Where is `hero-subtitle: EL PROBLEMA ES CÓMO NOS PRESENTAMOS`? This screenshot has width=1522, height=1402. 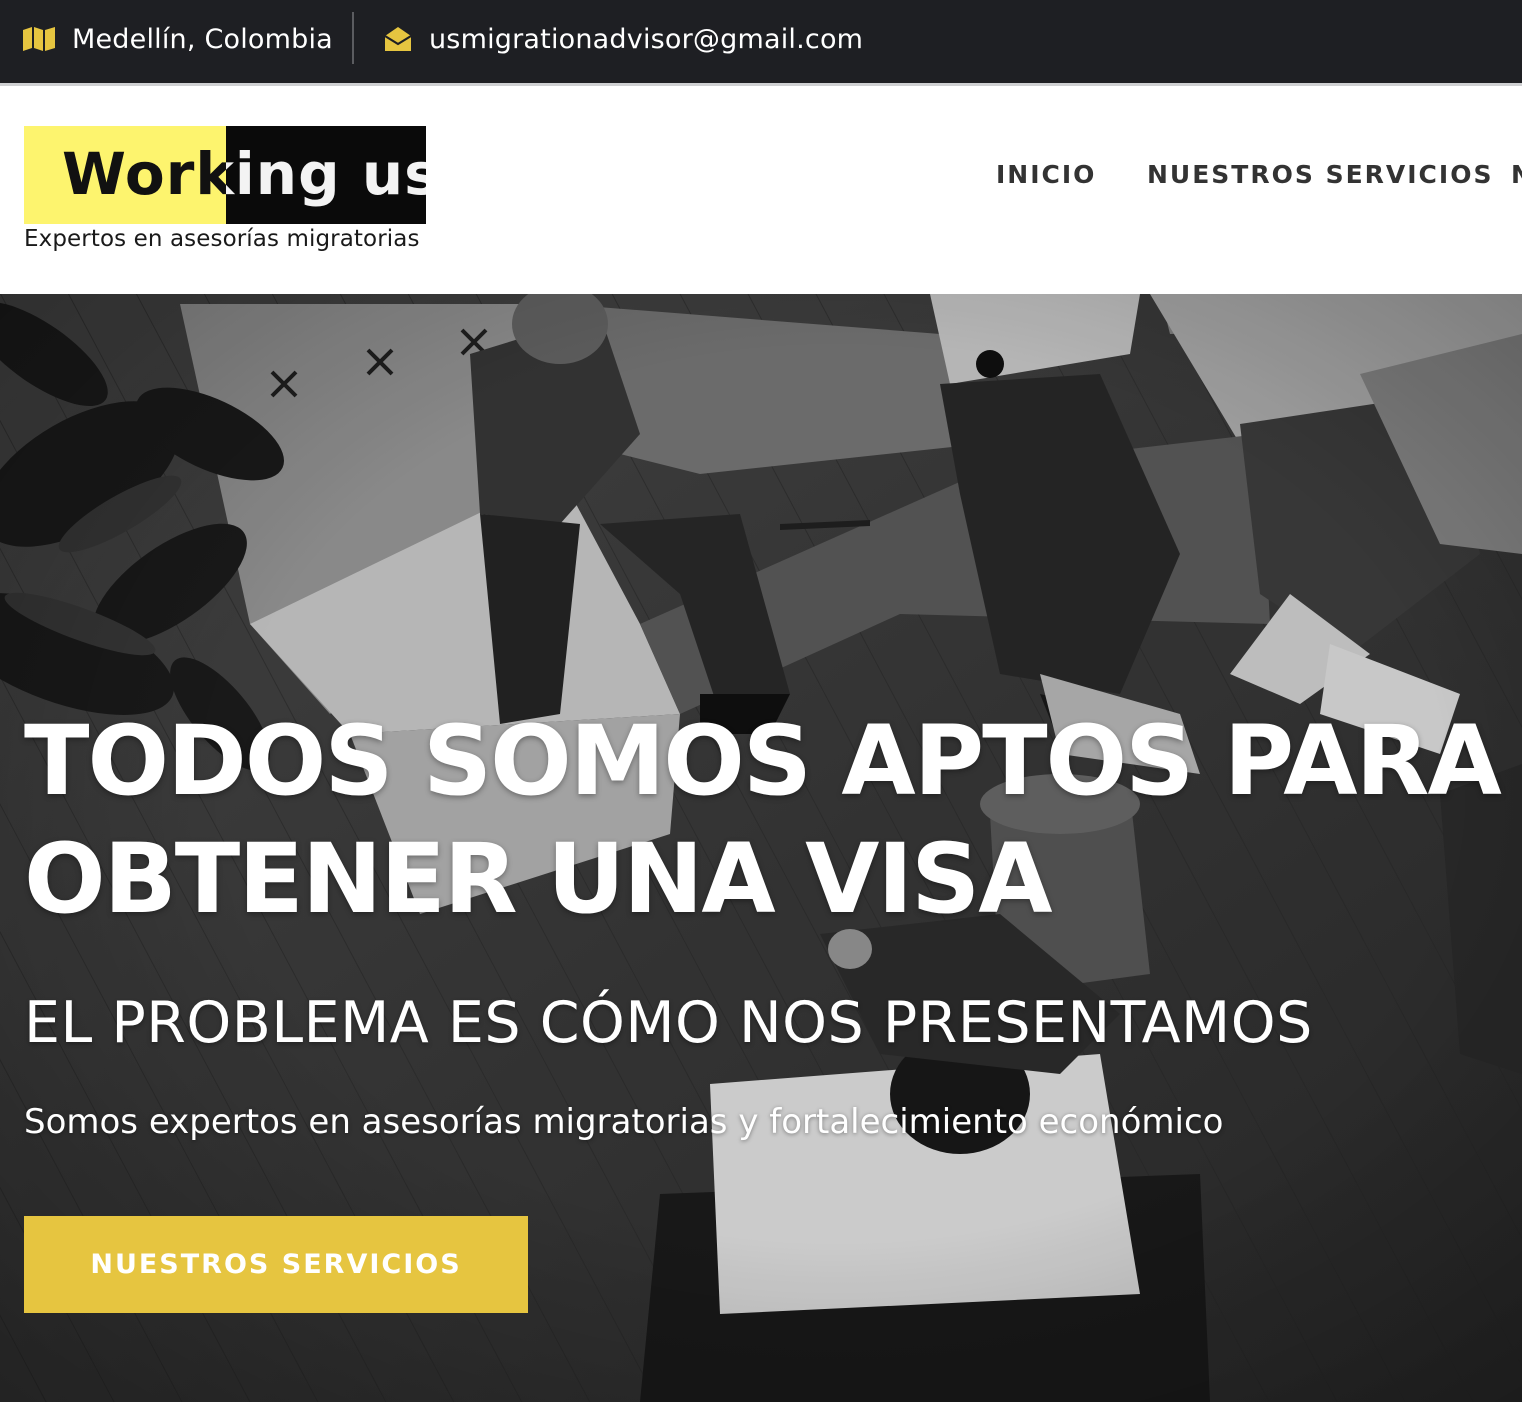
hero-subtitle: EL PROBLEMA ES CÓMO NOS PRESENTAMOS is located at coordinates (668, 1023).